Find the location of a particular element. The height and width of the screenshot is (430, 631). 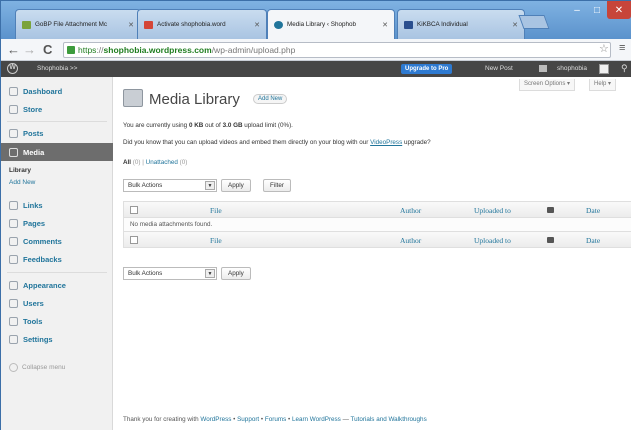

media-library-icon is located at coordinates (133, 98).